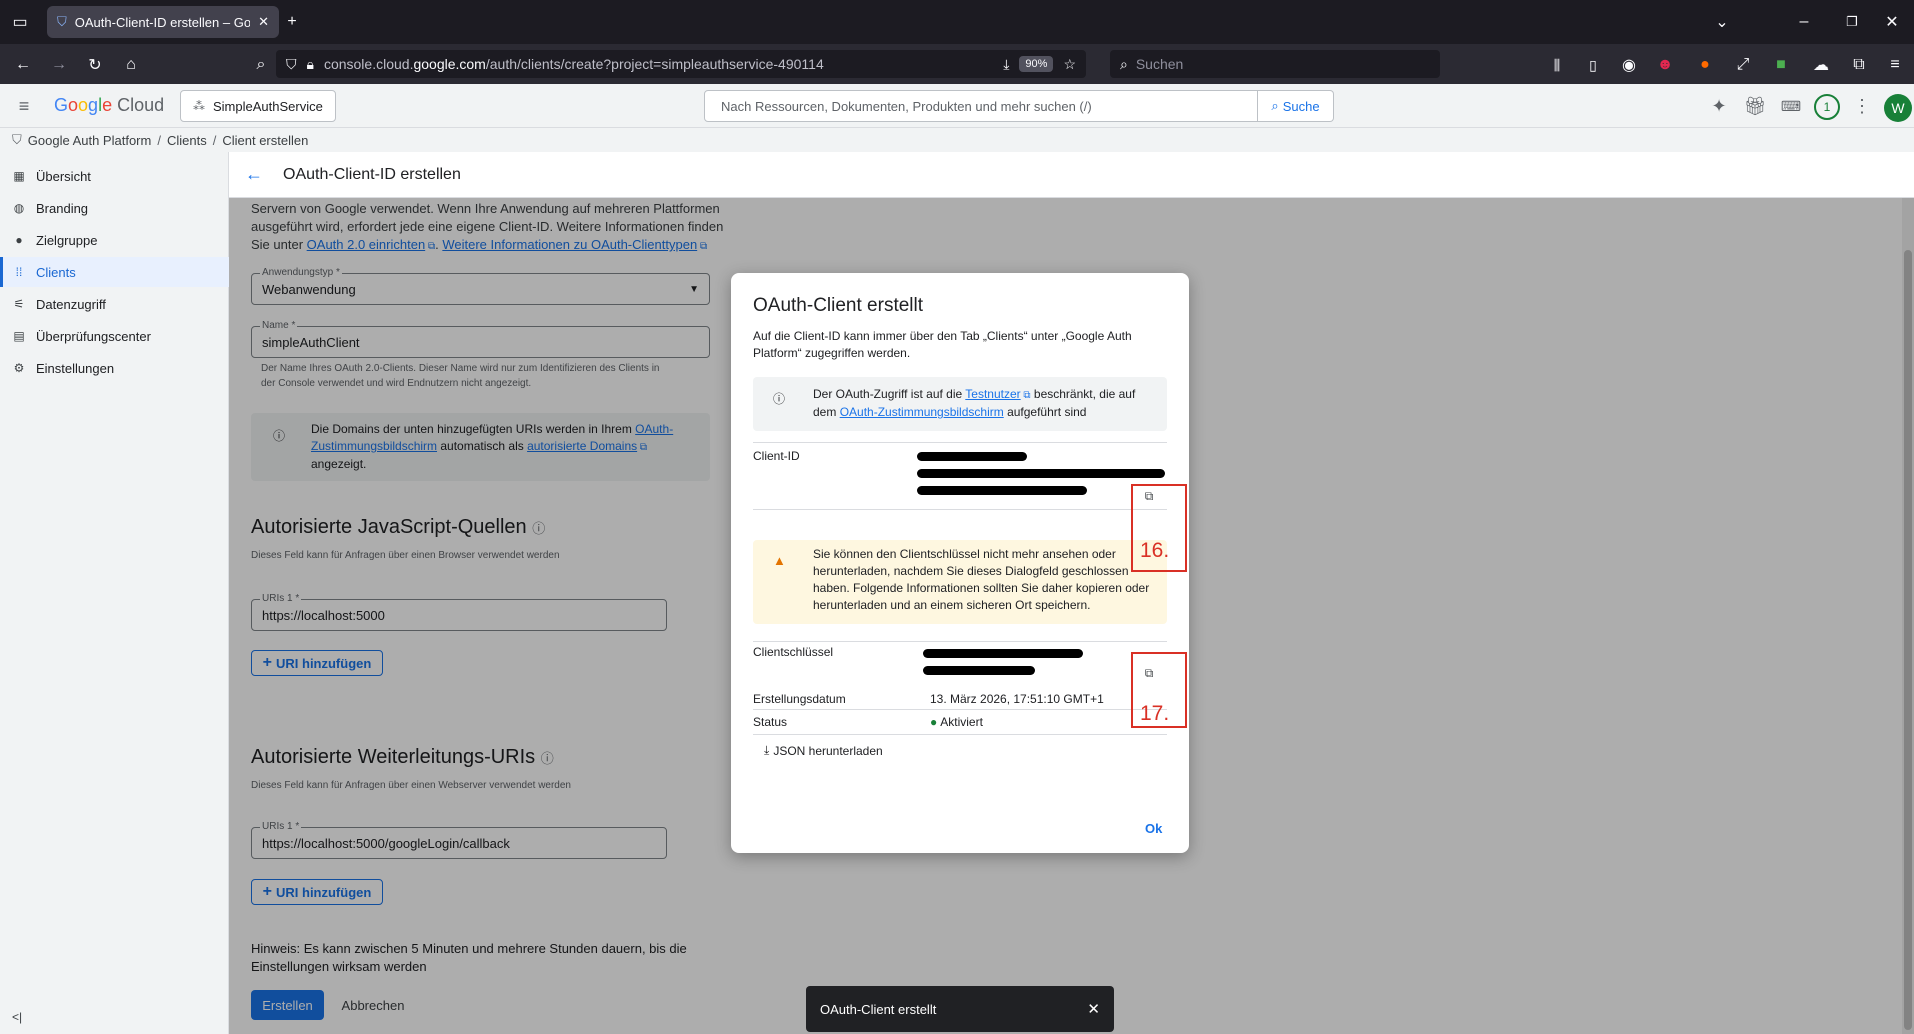 Image resolution: width=1914 pixels, height=1034 pixels. What do you see at coordinates (24, 106) in the screenshot?
I see `hamburger-menu-icon: ≡` at bounding box center [24, 106].